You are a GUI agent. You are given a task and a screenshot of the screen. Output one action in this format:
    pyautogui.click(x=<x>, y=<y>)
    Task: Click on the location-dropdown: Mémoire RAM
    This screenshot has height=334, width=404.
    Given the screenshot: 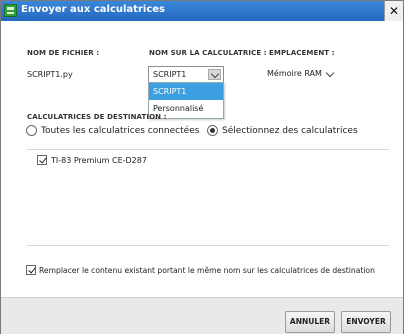 What is the action you would take?
    pyautogui.click(x=300, y=74)
    